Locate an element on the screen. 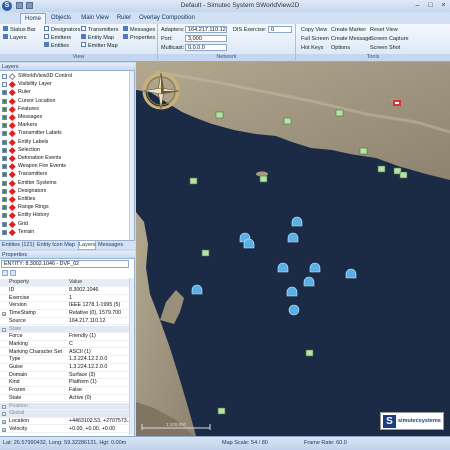 The width and height of the screenshot is (450, 450). tab-objects: Objects is located at coordinates (61, 18).